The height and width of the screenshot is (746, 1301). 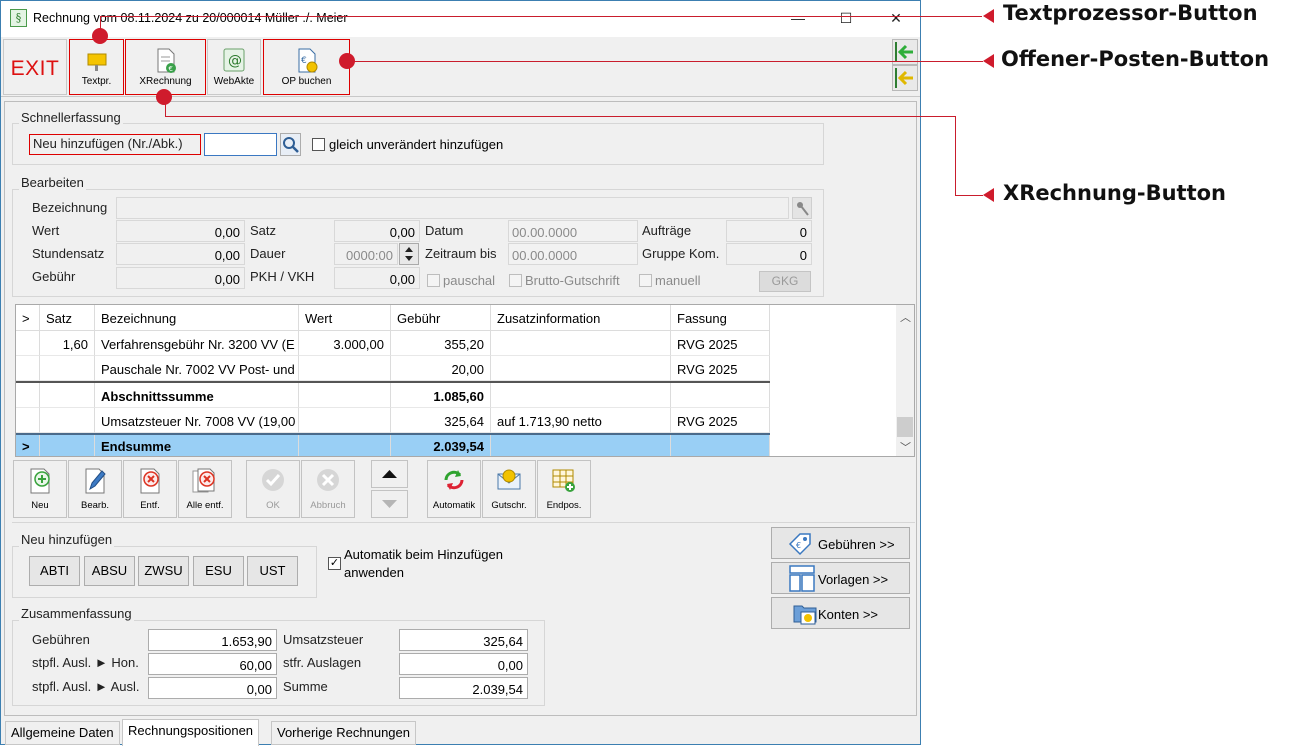 I want to click on divider, so click(x=463, y=522).